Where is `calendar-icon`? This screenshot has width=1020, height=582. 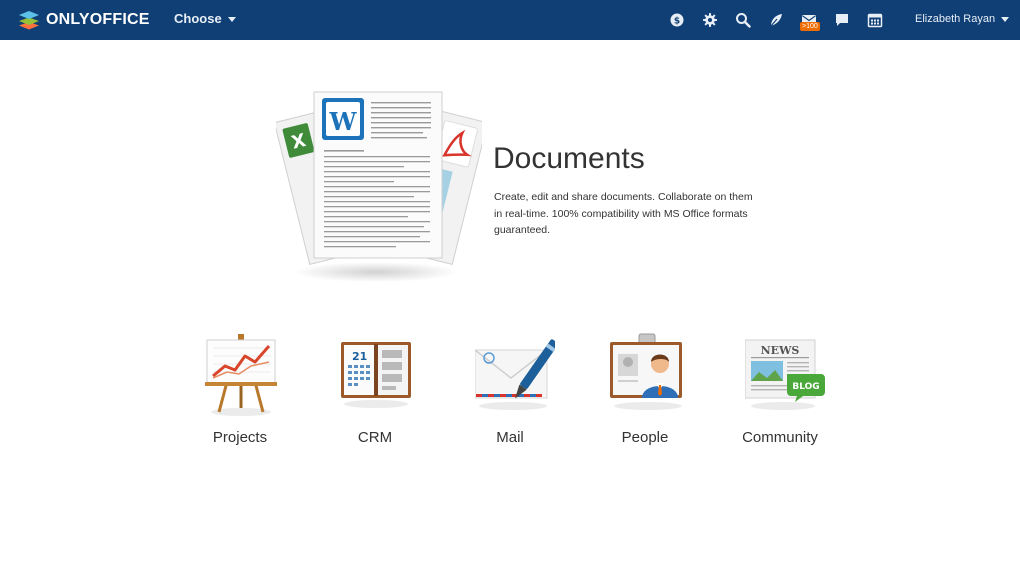
calendar-icon is located at coordinates (875, 20).